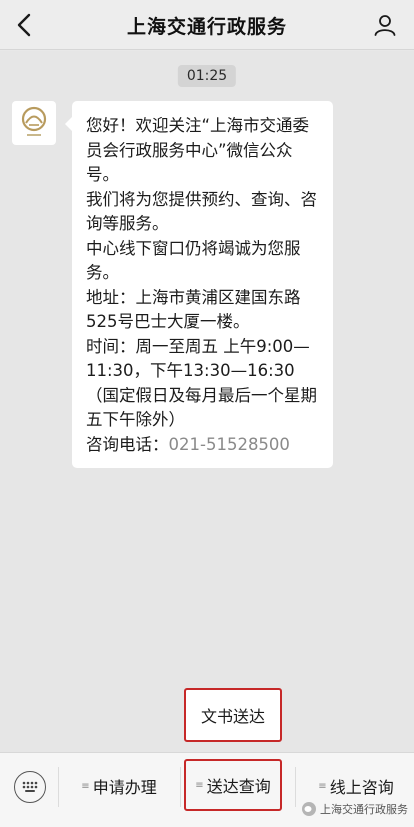 The image size is (414, 827). I want to click on top-bar: 上海交通行政服务, so click(207, 25).